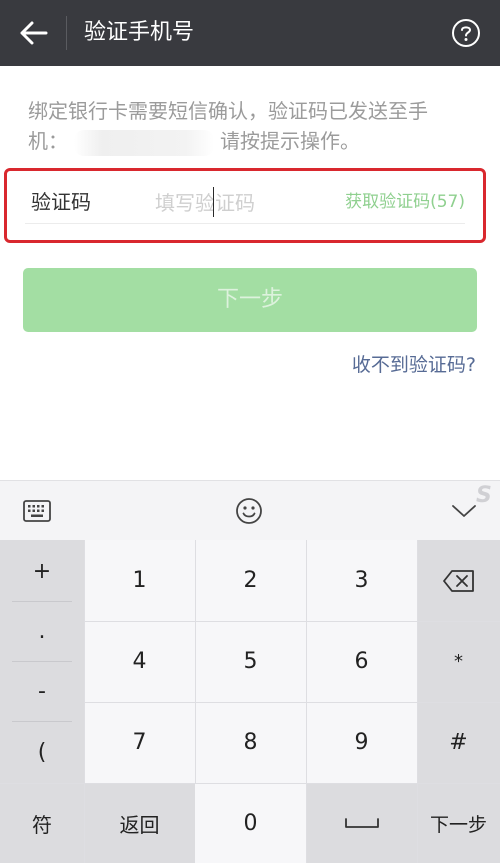 Image resolution: width=500 pixels, height=863 pixels. What do you see at coordinates (464, 511) in the screenshot?
I see `chevron-down-icon` at bounding box center [464, 511].